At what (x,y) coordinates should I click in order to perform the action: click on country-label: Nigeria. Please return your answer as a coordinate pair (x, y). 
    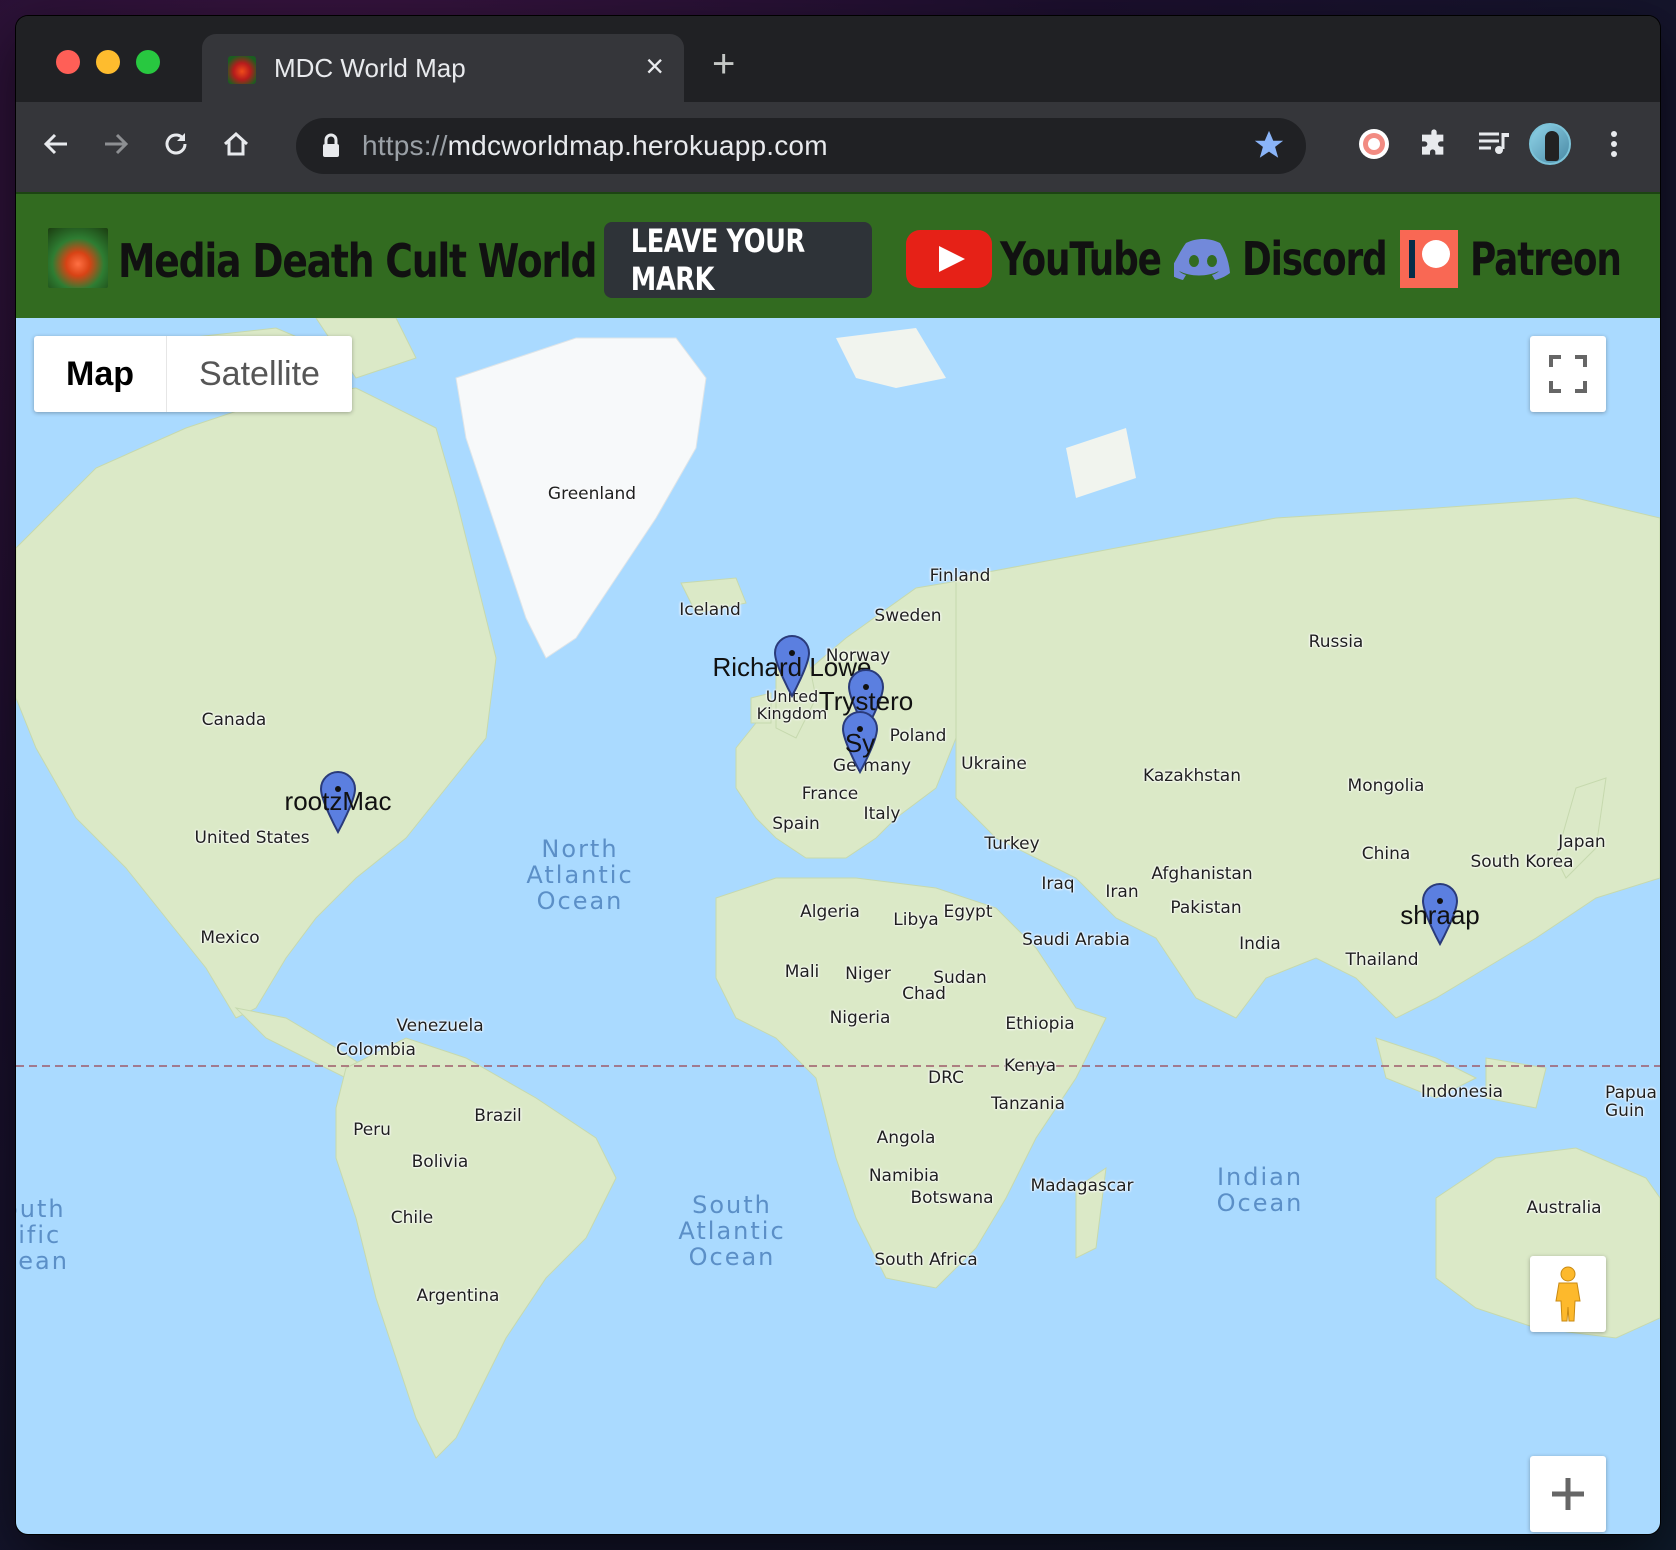
    Looking at the image, I should click on (860, 1018).